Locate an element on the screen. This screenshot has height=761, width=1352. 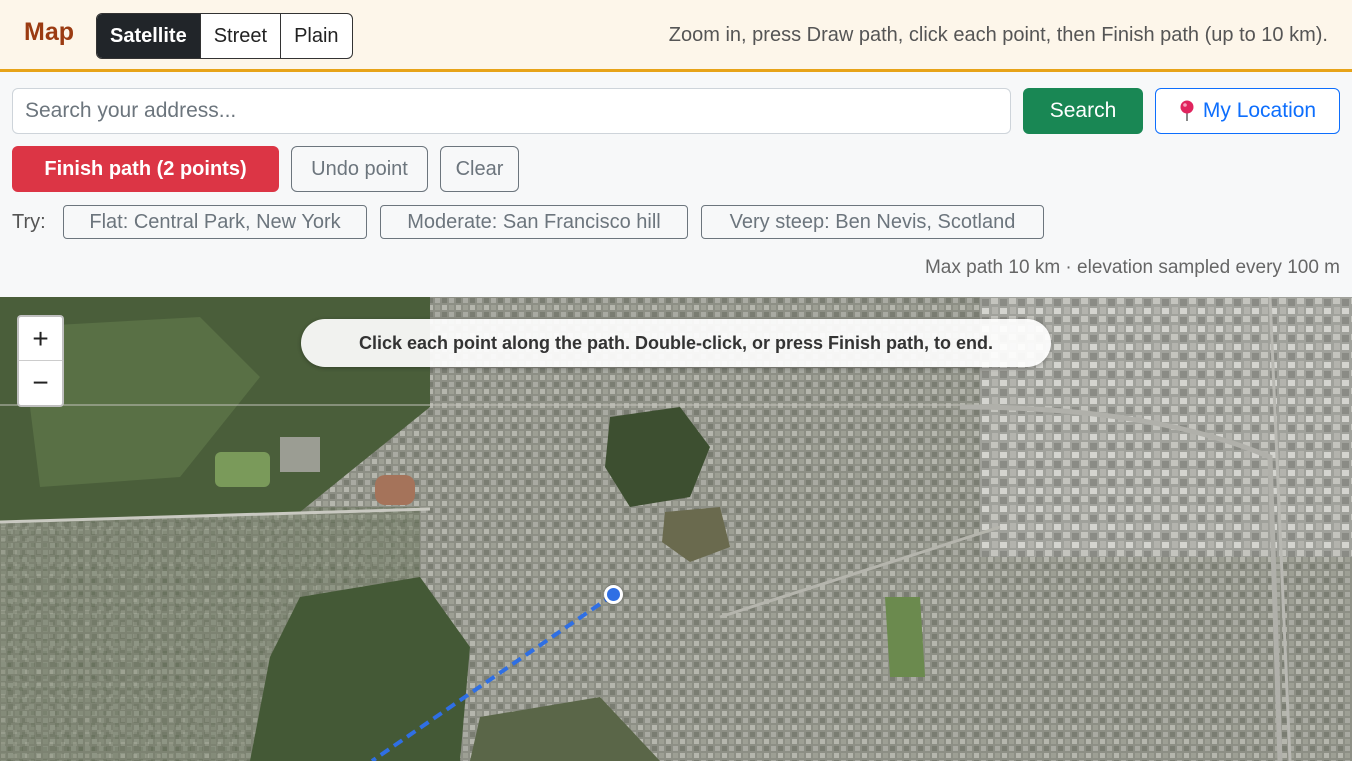
address-search-input is located at coordinates (511, 111).